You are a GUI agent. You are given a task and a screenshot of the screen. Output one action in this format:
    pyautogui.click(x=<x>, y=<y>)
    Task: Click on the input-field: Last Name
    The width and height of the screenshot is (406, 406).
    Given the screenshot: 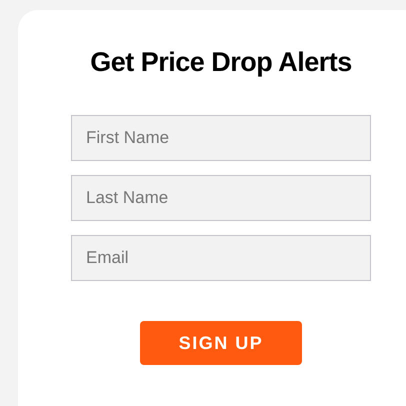 What is the action you would take?
    pyautogui.click(x=221, y=198)
    